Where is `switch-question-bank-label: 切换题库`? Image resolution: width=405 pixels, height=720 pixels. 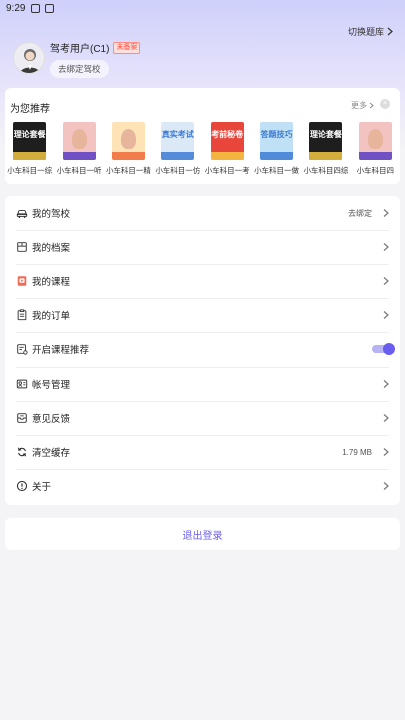 switch-question-bank-label: 切换题库 is located at coordinates (365, 32).